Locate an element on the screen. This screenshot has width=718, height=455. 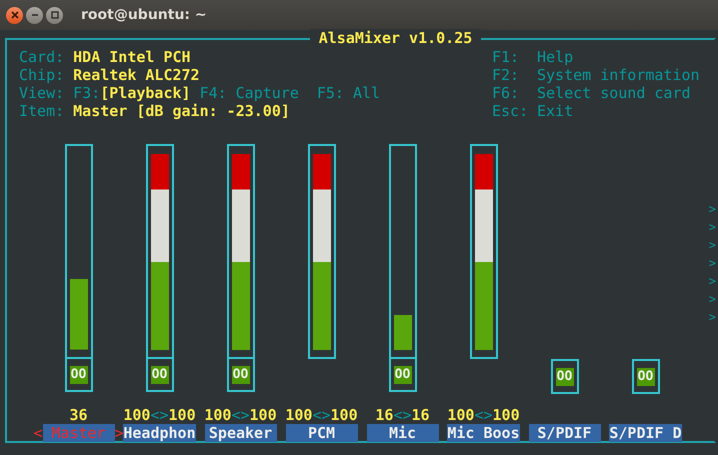
key-label: F2: is located at coordinates (506, 75).